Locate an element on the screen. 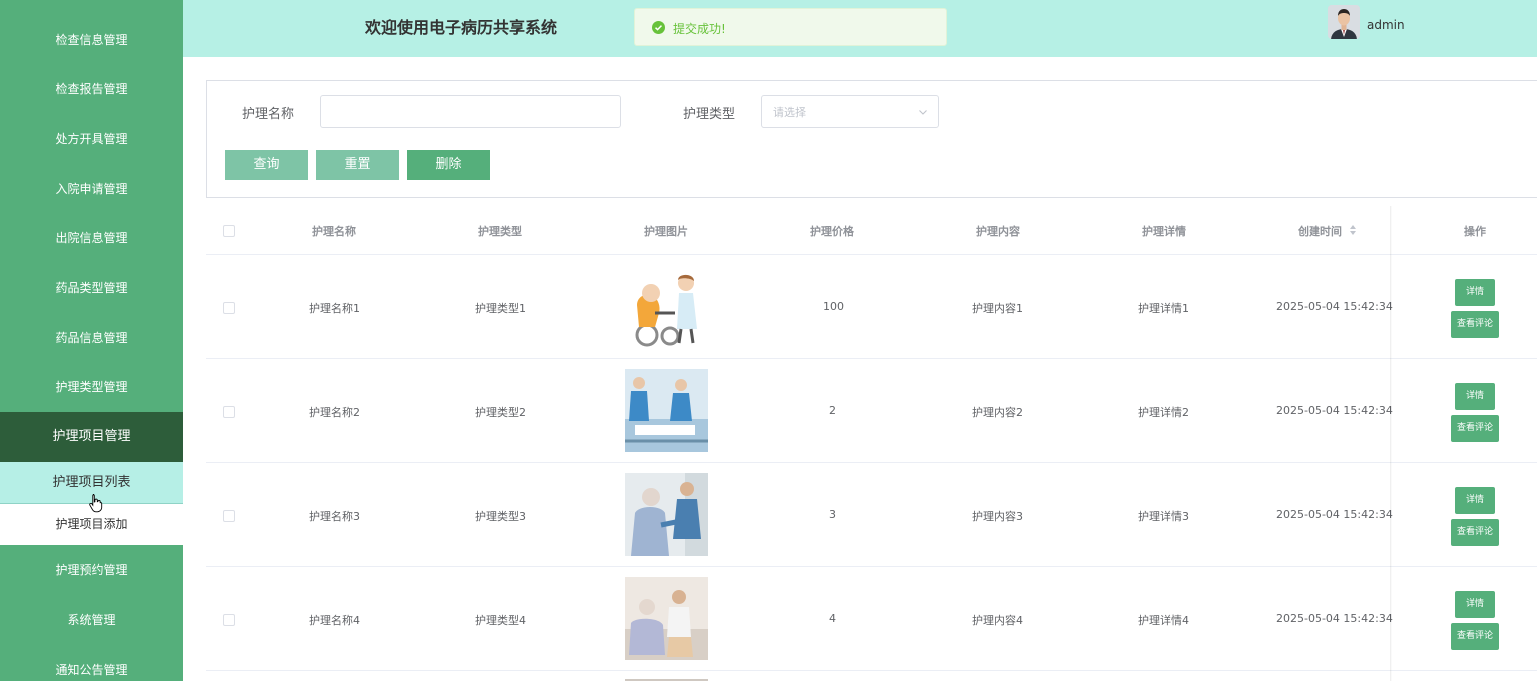  query-button: 查询 is located at coordinates (266, 165).